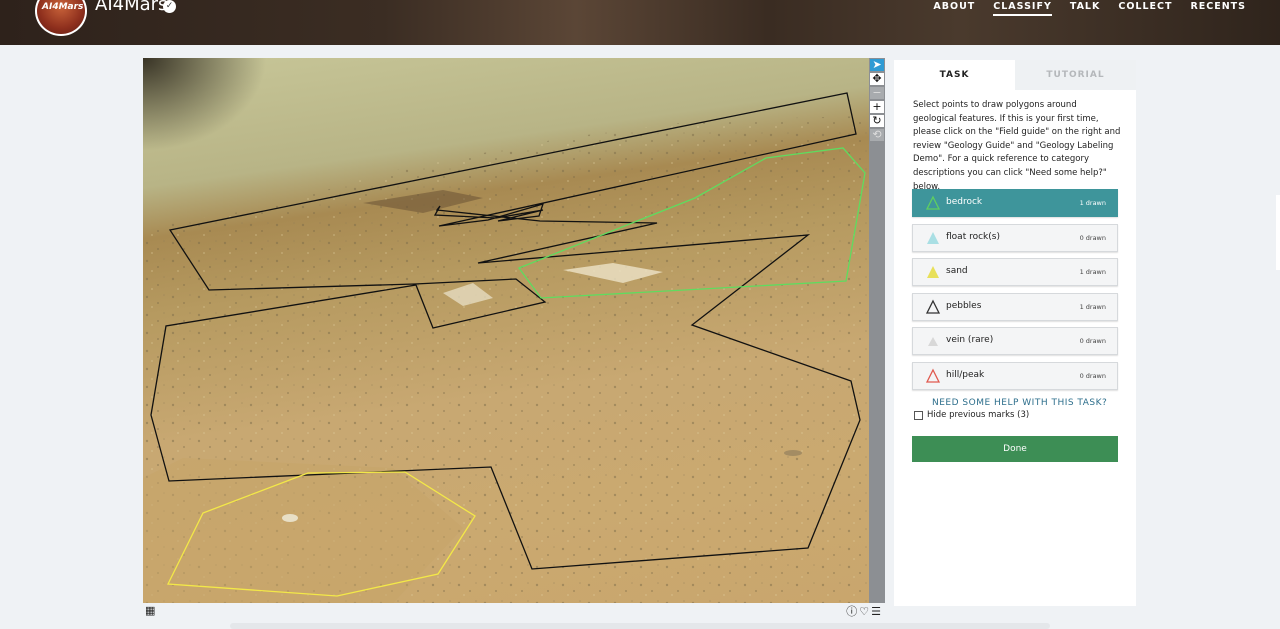 The width and height of the screenshot is (1280, 629). I want to click on nav-recents: RECENTS, so click(1218, 8).